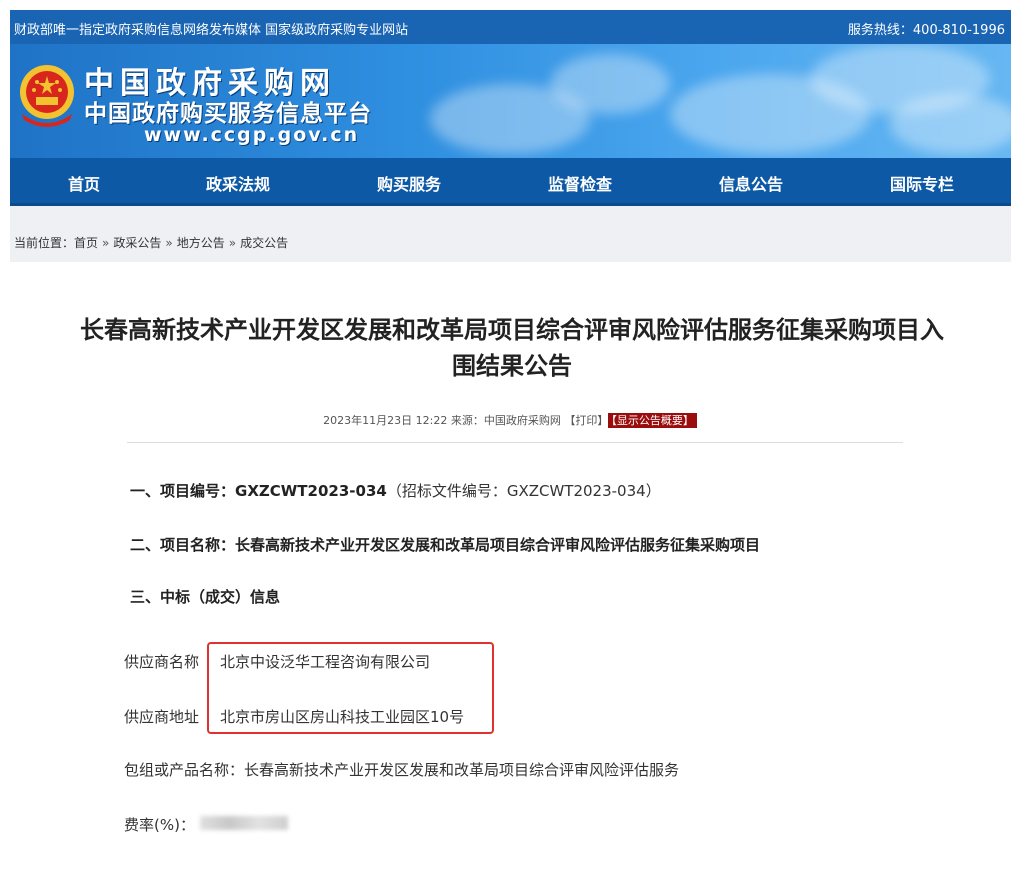 This screenshot has height=880, width=1021. What do you see at coordinates (515, 442) in the screenshot?
I see `divider` at bounding box center [515, 442].